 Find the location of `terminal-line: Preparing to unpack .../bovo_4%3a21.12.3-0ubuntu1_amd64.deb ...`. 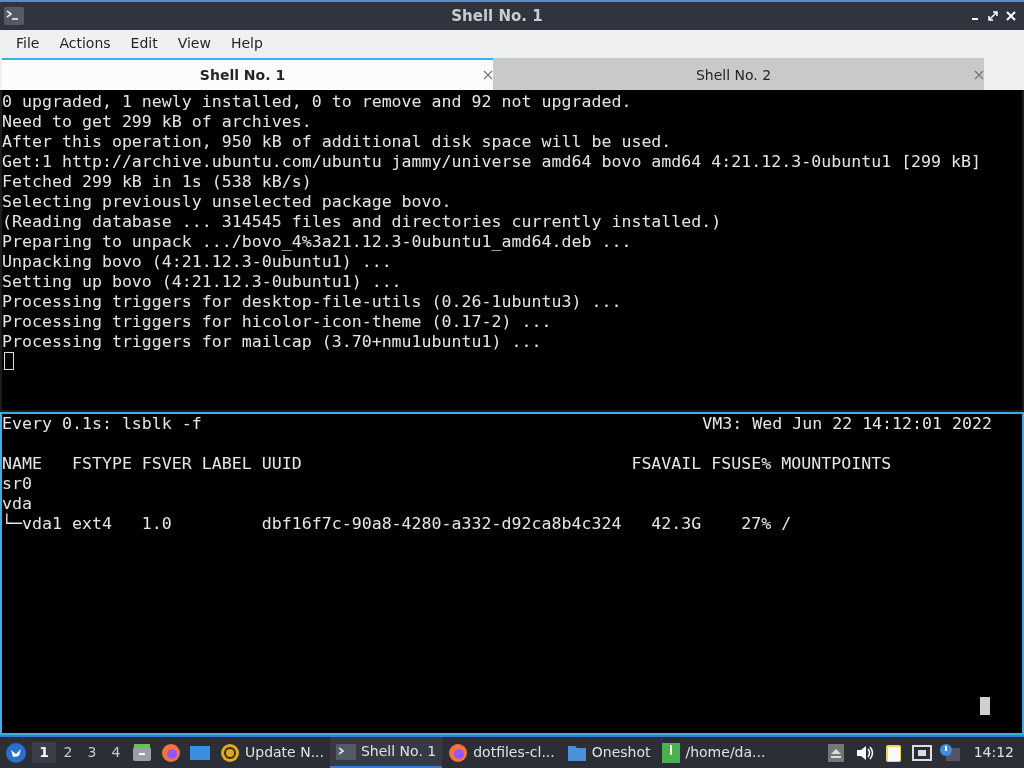

terminal-line: Preparing to unpack .../bovo_4%3a21.12.3-0ubuntu1_amd64.deb ... is located at coordinates (317, 242).